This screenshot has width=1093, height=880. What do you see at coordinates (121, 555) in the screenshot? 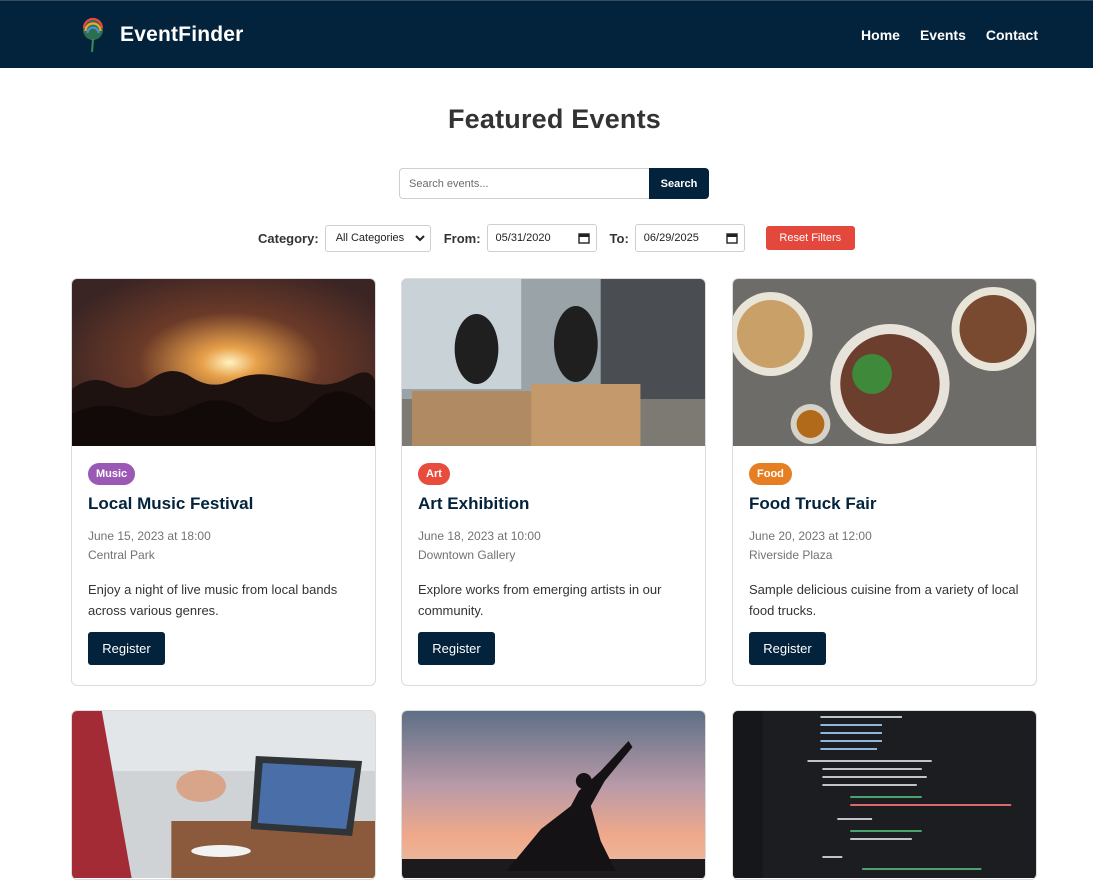
I see `card-location: Central Park` at bounding box center [121, 555].